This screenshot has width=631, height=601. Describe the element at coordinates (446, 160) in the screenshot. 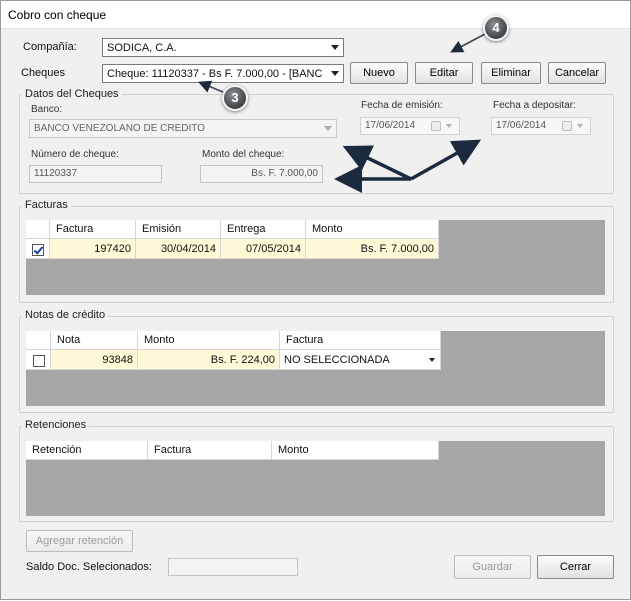

I see `arrow-to-deposit-date` at that location.